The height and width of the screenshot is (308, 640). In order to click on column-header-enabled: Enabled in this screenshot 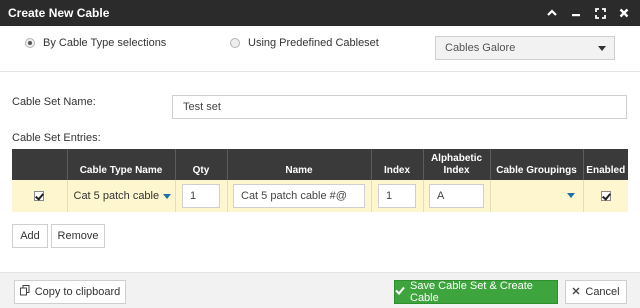, I will do `click(605, 164)`.